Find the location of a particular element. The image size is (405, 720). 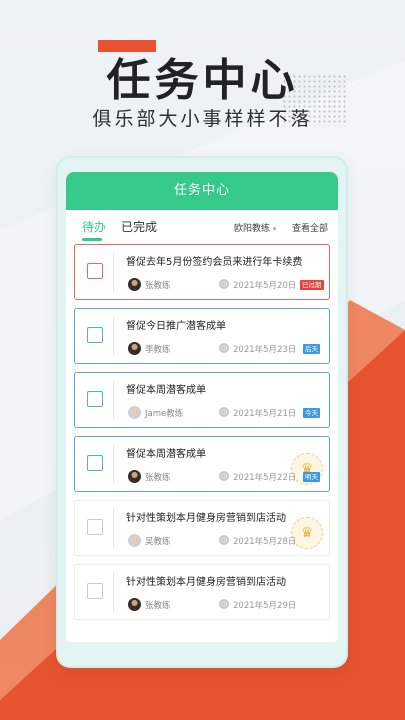

tab-completed: 已完成 is located at coordinates (139, 226).